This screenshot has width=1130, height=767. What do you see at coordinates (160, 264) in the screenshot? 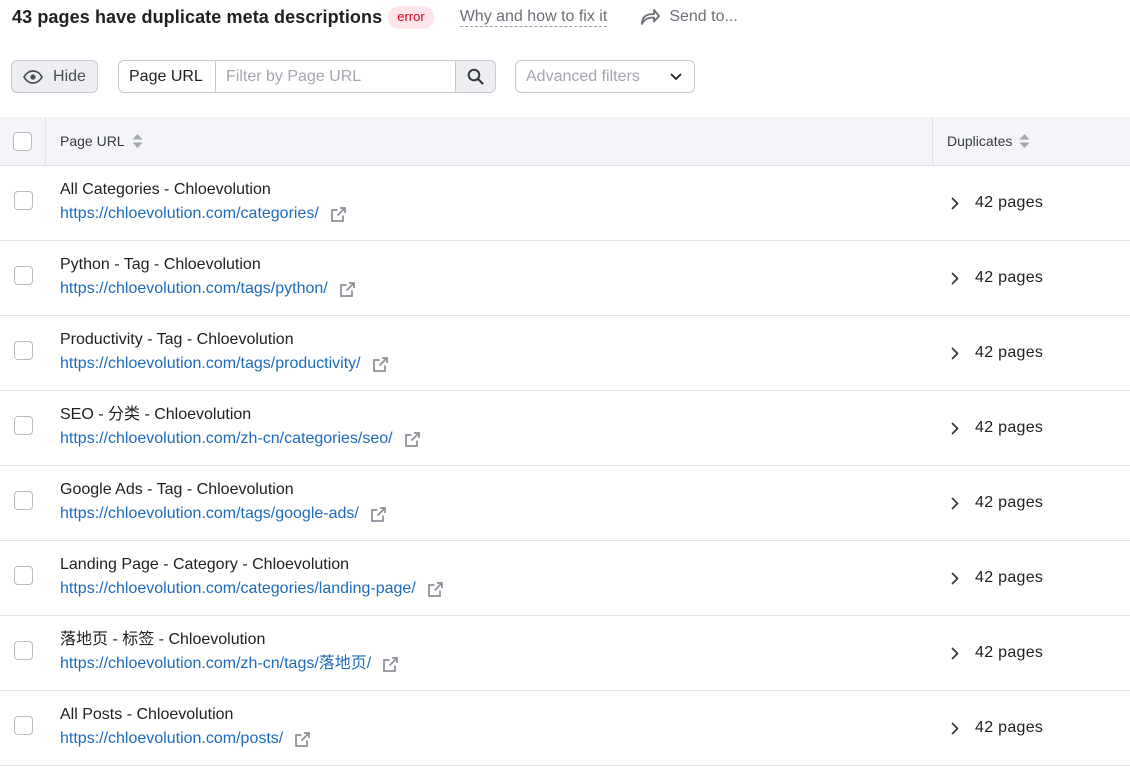
I see `page-title-text: Python - Tag - Chloevolution` at bounding box center [160, 264].